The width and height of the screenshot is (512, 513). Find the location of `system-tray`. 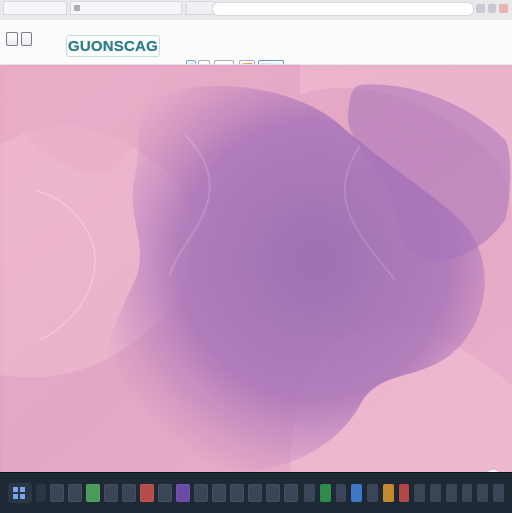

system-tray is located at coordinates (404, 493).